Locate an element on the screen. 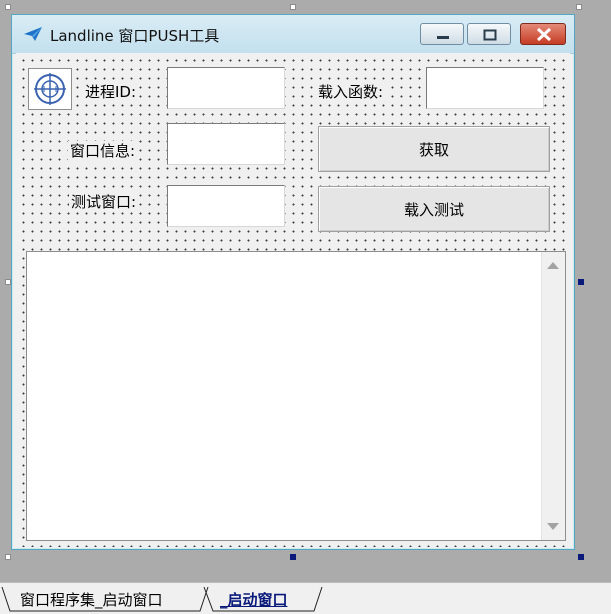  minimize-button is located at coordinates (442, 34).